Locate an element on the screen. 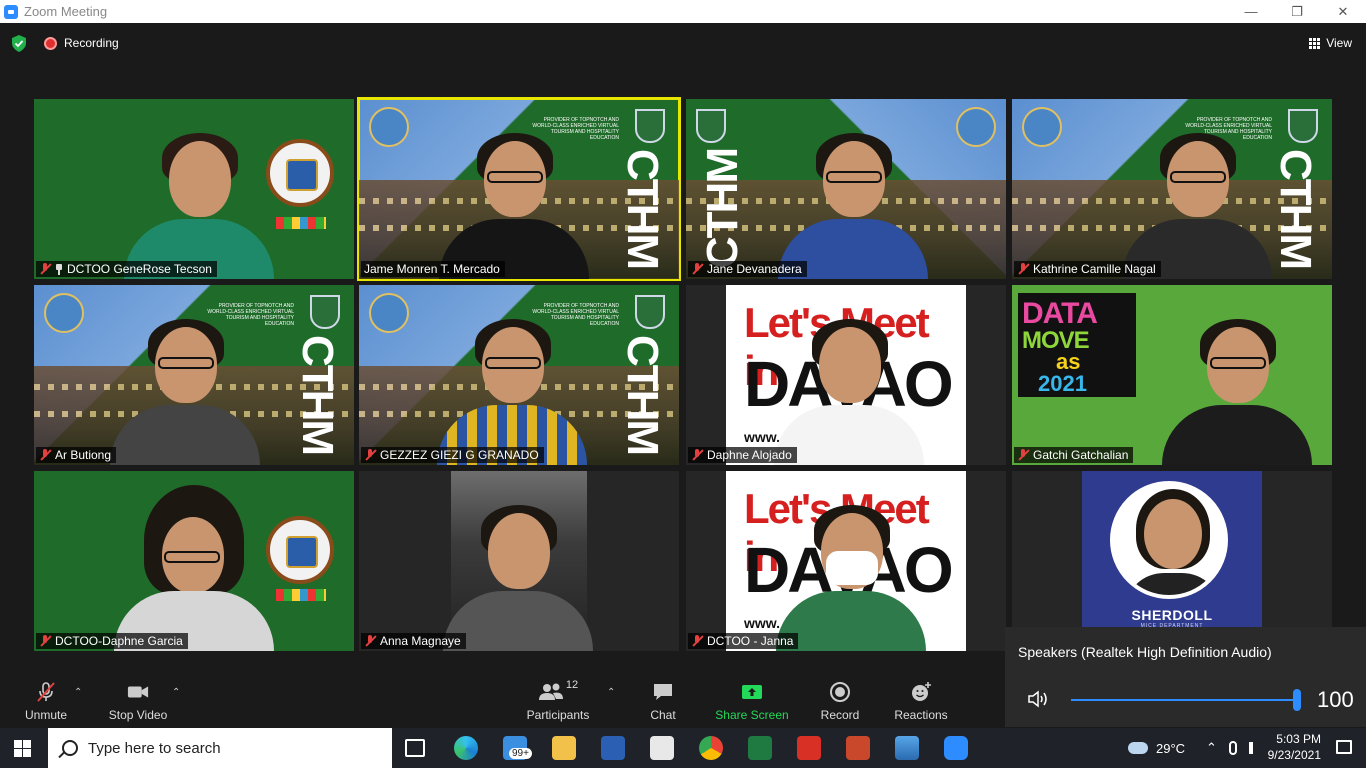  video-tile: DCTOO GeneRose Tecson is located at coordinates (194, 189).